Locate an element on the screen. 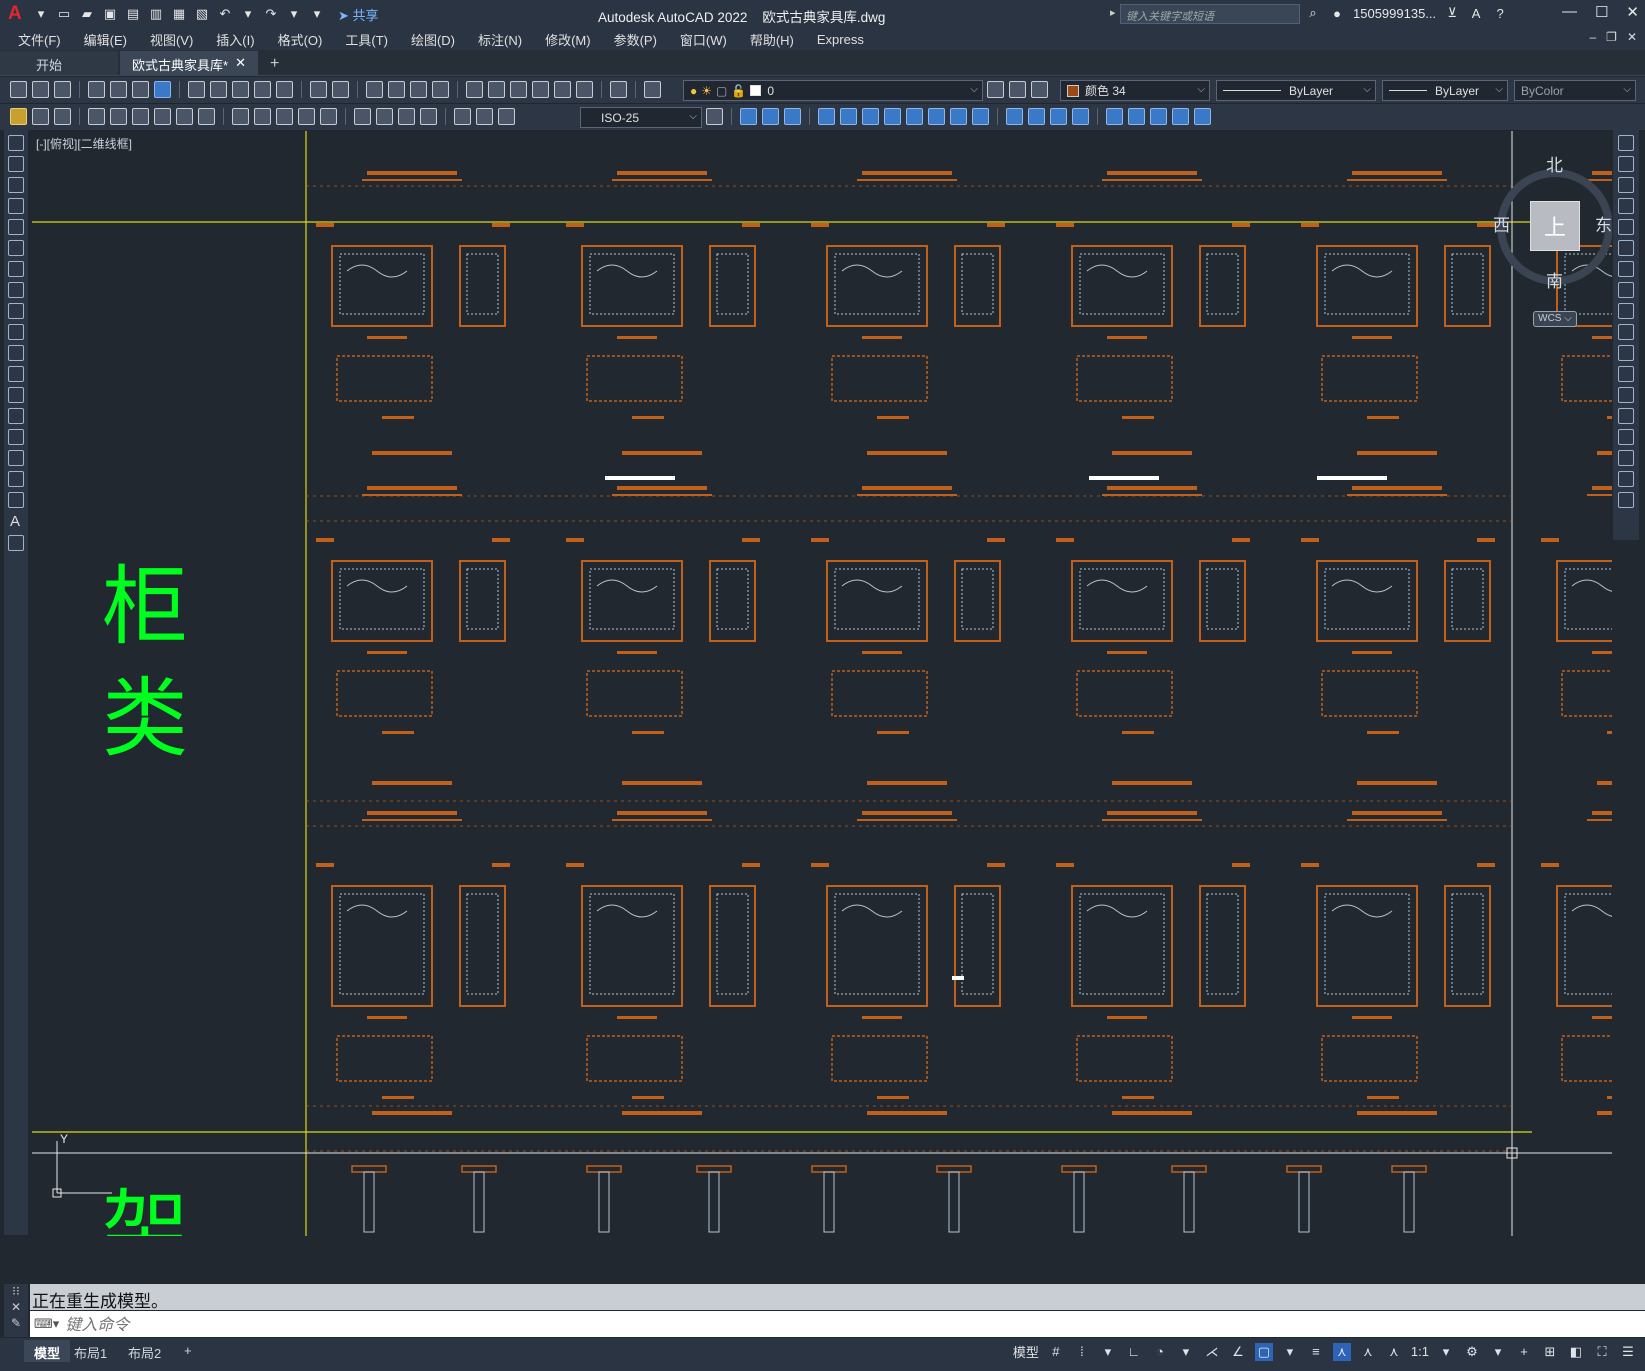 This screenshot has width=1645, height=1371. insert-block-icon is located at coordinates (16, 374).